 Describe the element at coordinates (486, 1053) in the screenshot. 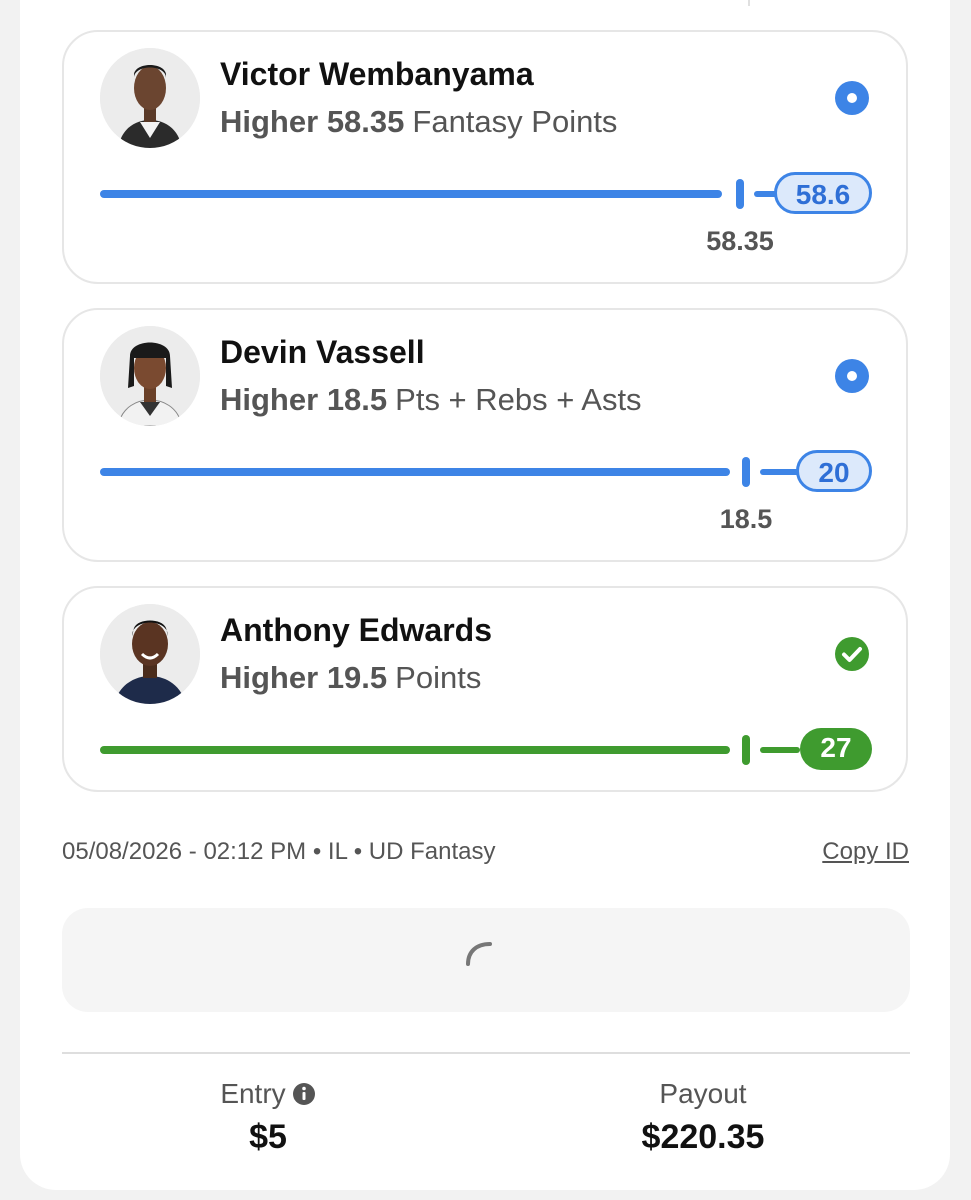

I see `summary-divider` at that location.